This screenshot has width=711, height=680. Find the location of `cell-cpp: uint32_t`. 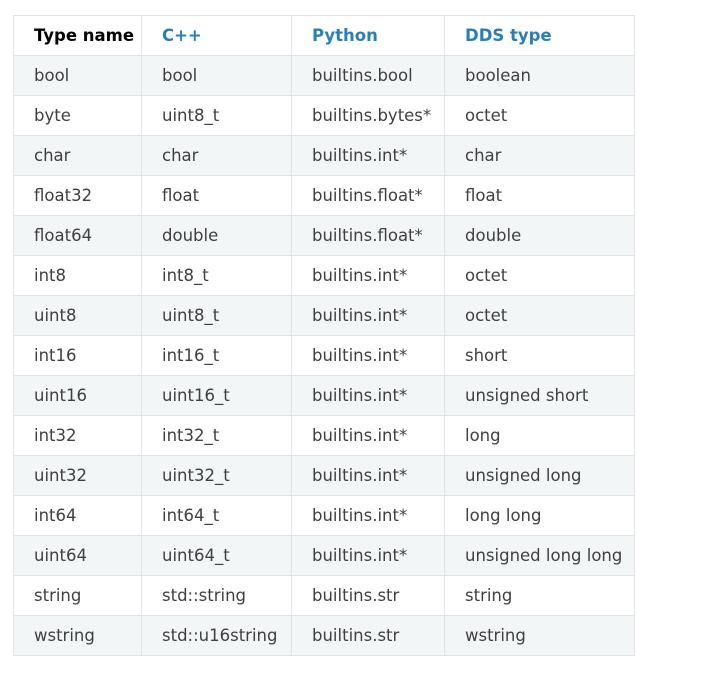

cell-cpp: uint32_t is located at coordinates (216, 475).